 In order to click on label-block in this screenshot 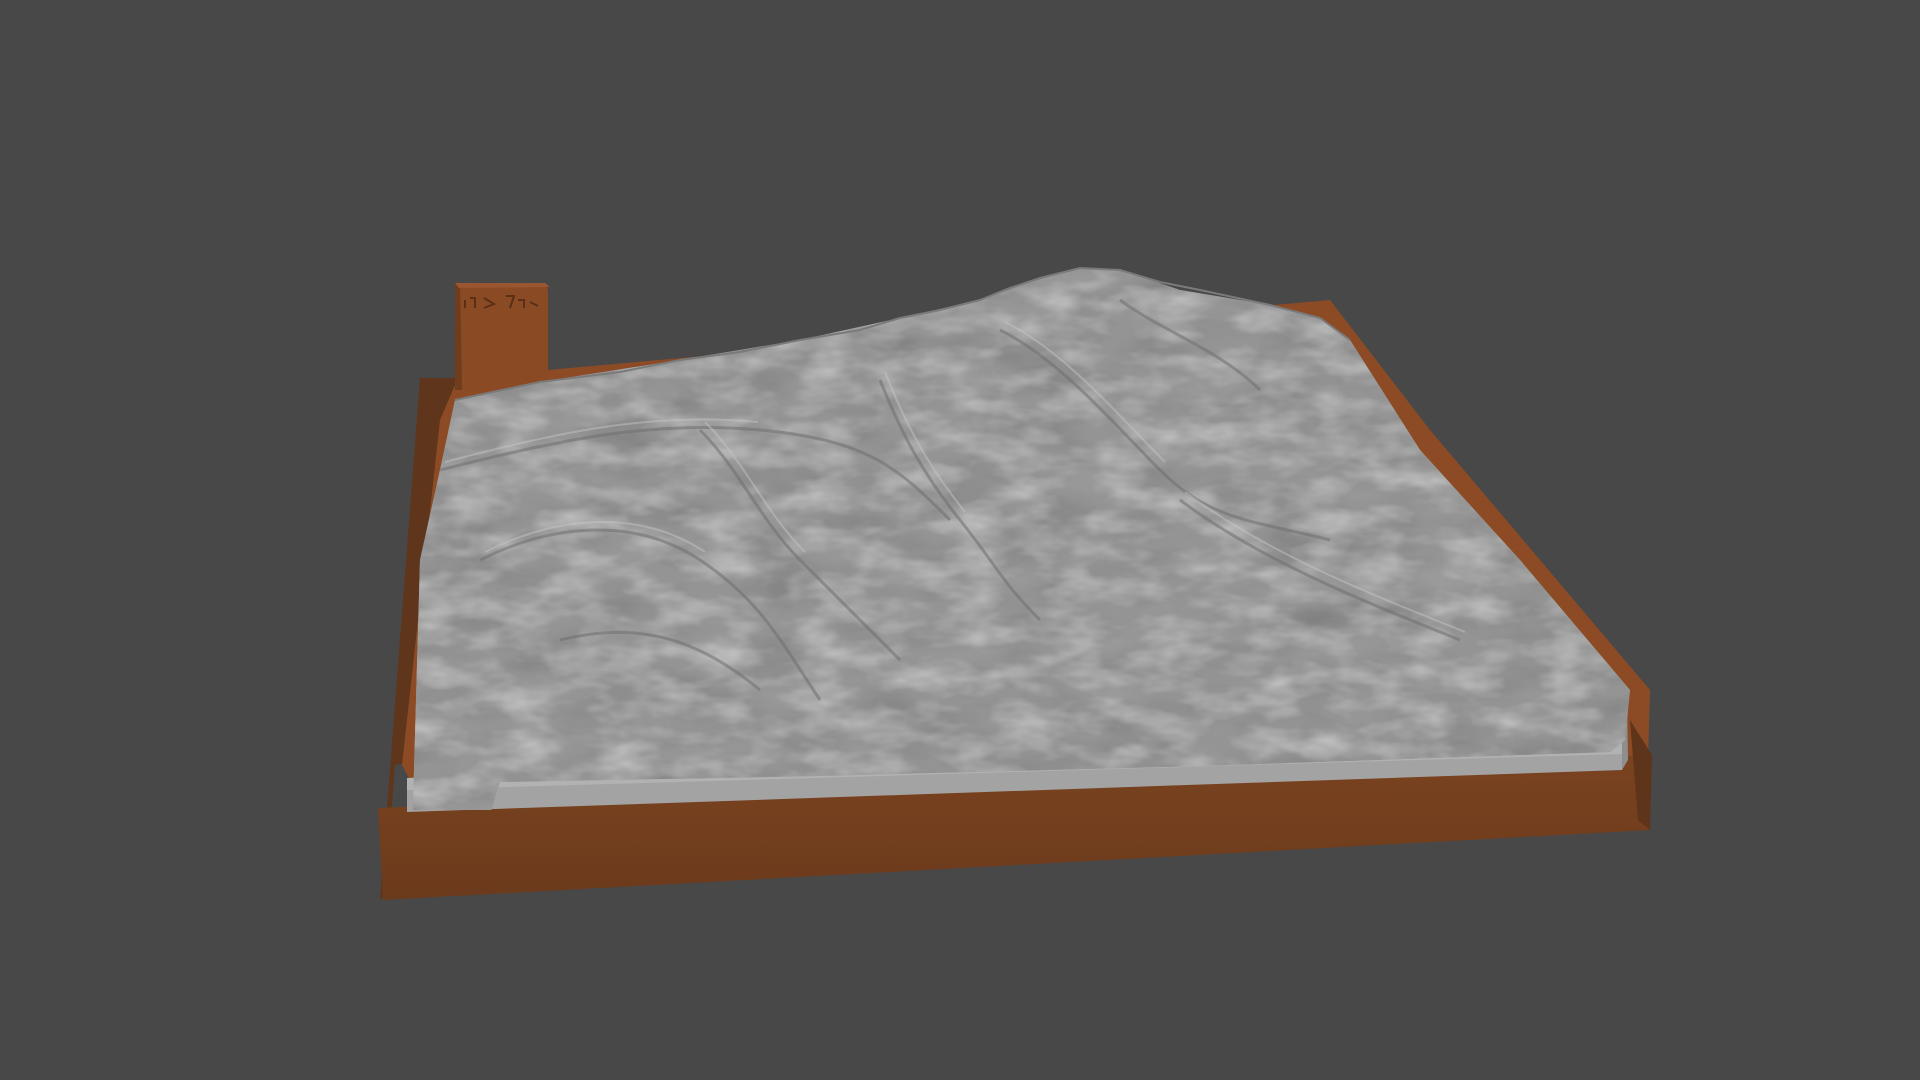, I will do `click(502, 336)`.